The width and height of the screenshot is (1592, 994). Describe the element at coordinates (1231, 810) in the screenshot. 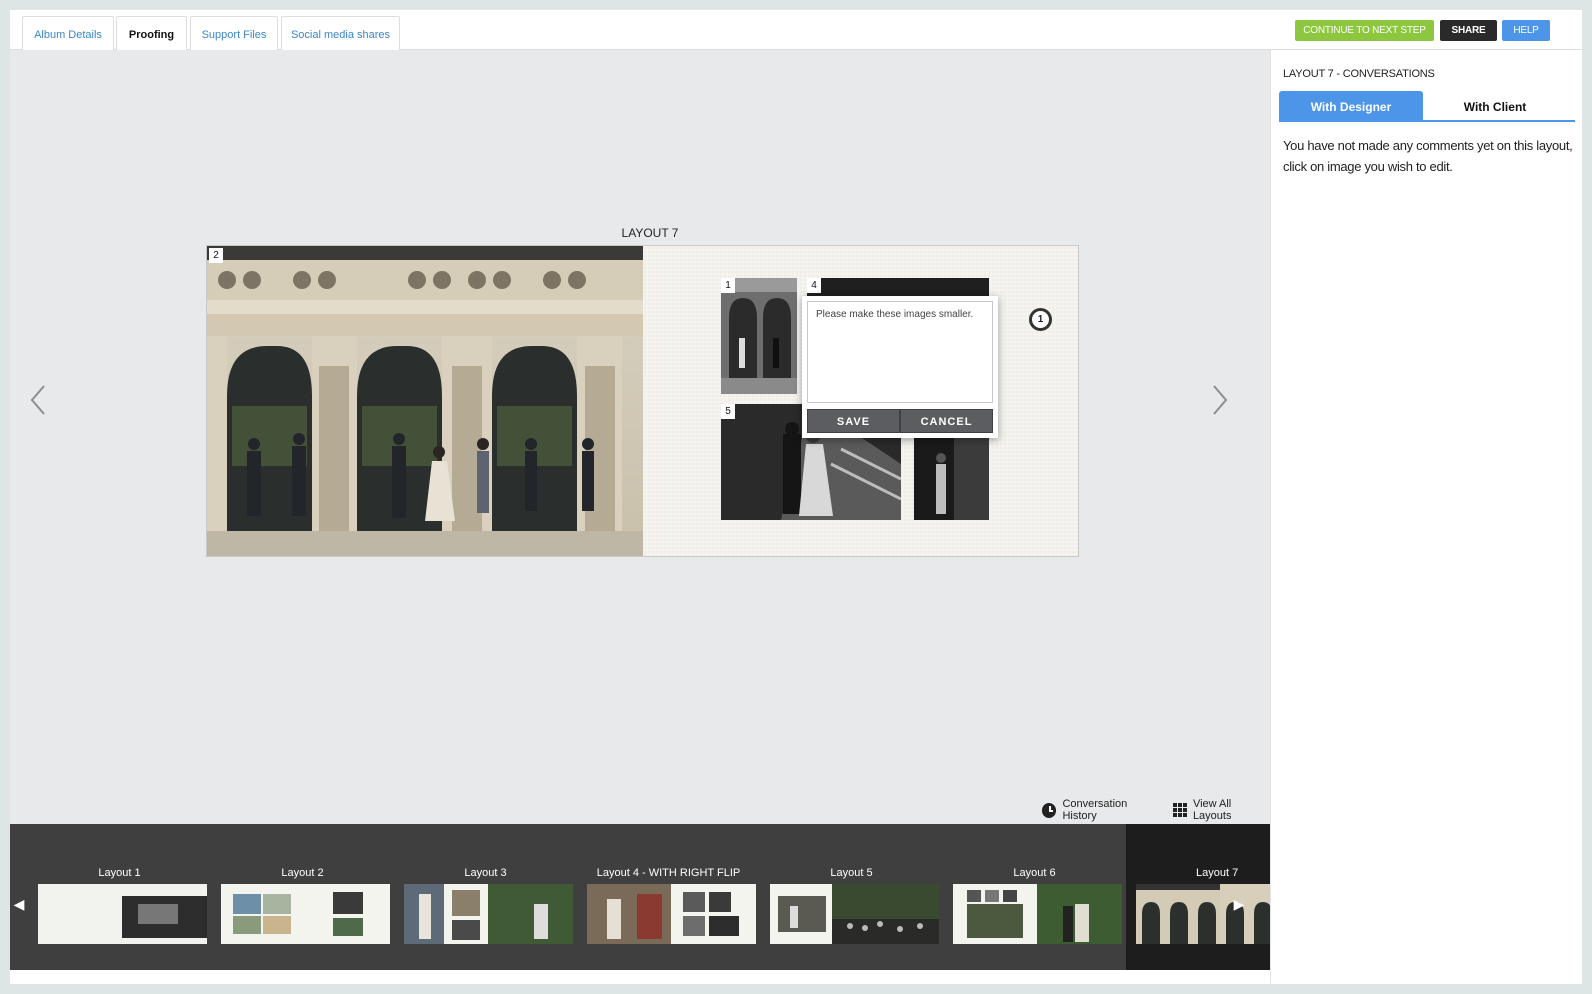

I see `view-all-layouts-link: View All Layouts` at that location.